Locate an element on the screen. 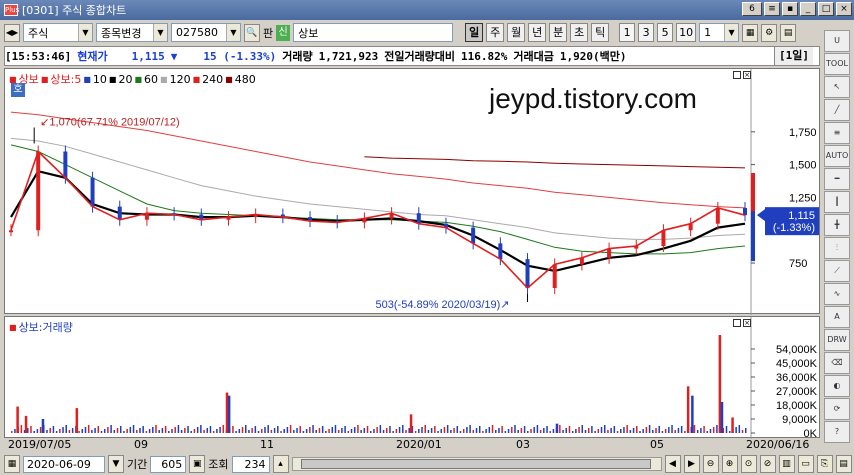  zoom-reset-icon: ⊙ is located at coordinates (748, 464).